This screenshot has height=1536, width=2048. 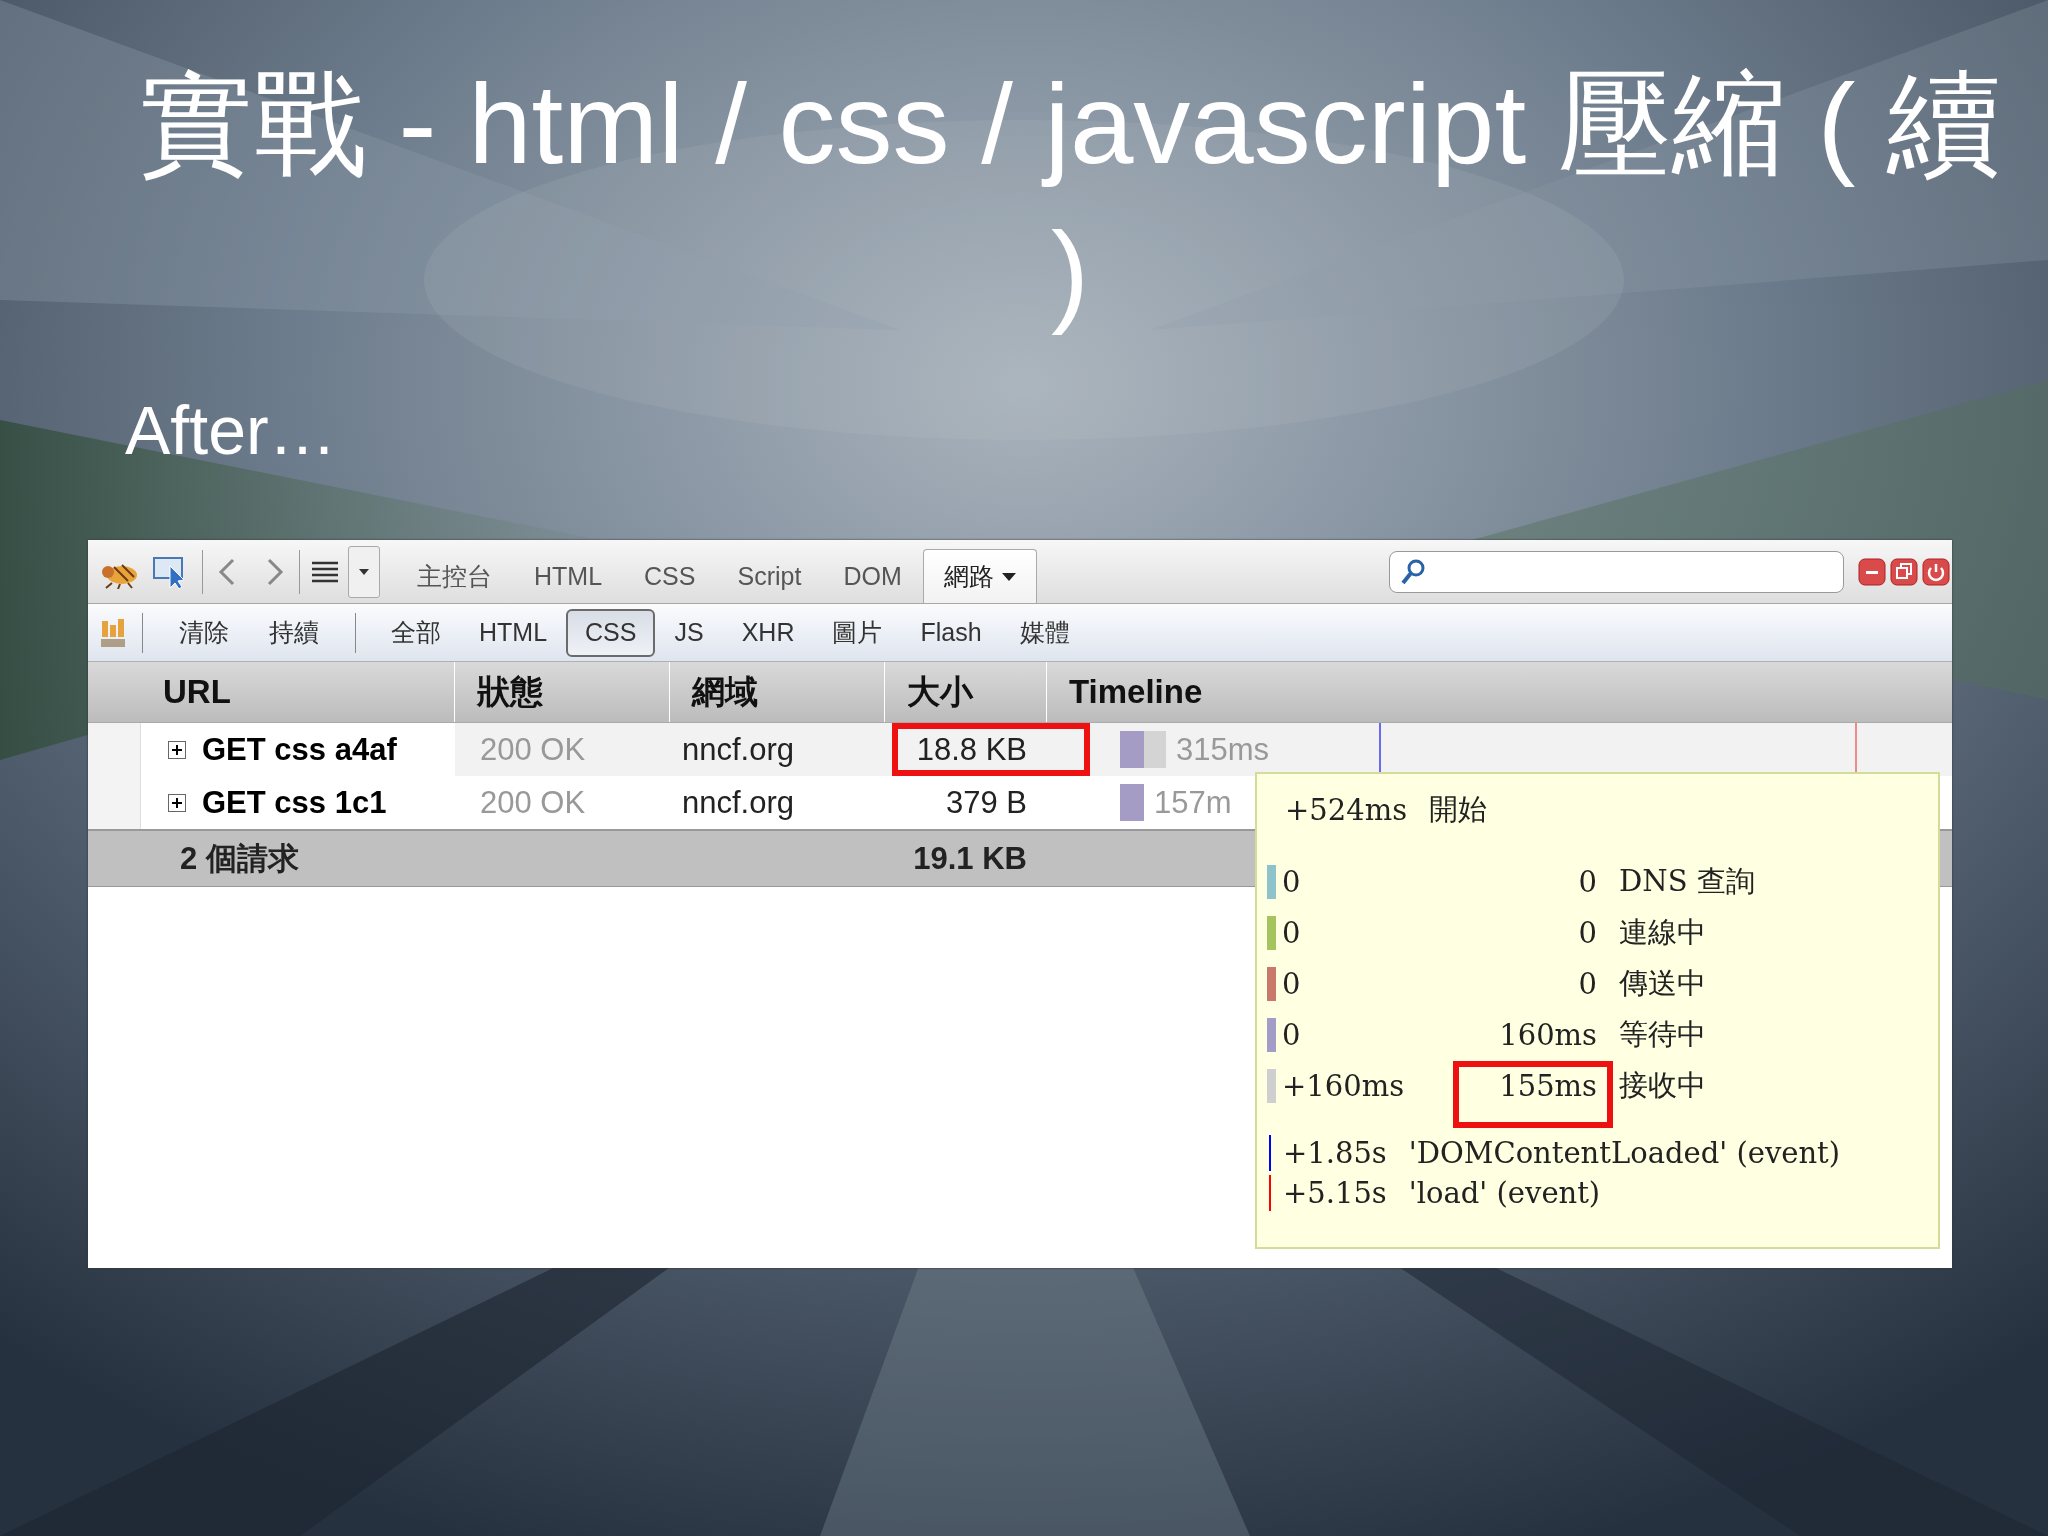 What do you see at coordinates (1223, 749) in the screenshot?
I see `timing-label: 315ms` at bounding box center [1223, 749].